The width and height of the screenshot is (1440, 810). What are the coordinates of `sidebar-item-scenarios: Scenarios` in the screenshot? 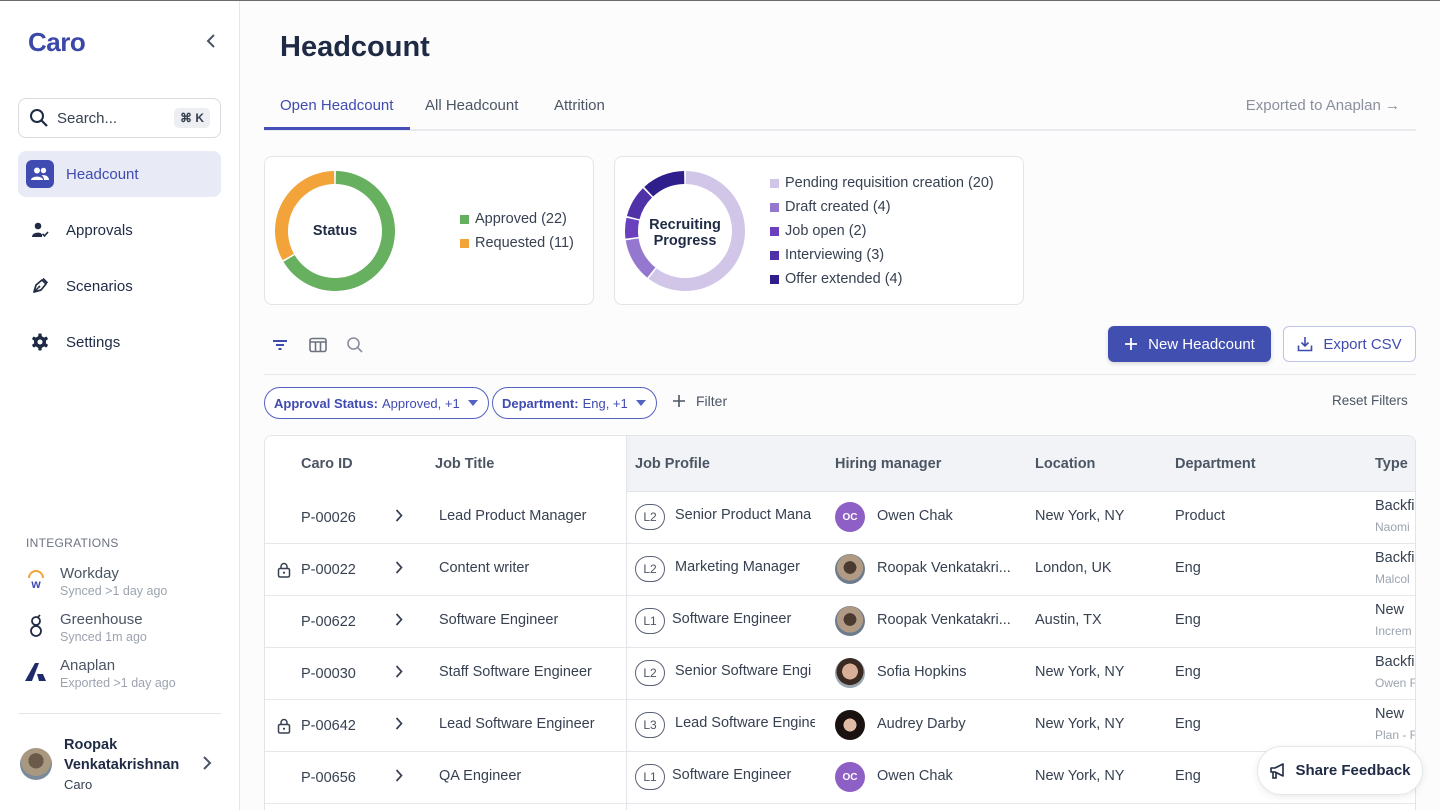 It's located at (119, 286).